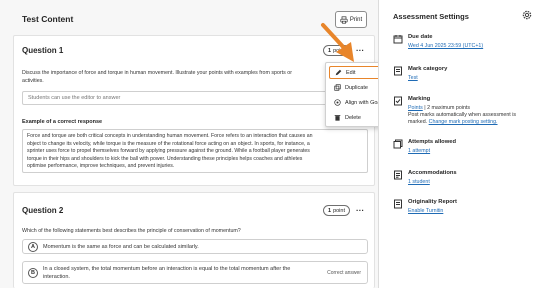 This screenshot has width=553, height=288. What do you see at coordinates (351, 72) in the screenshot?
I see `menu-item-label: Edit` at bounding box center [351, 72].